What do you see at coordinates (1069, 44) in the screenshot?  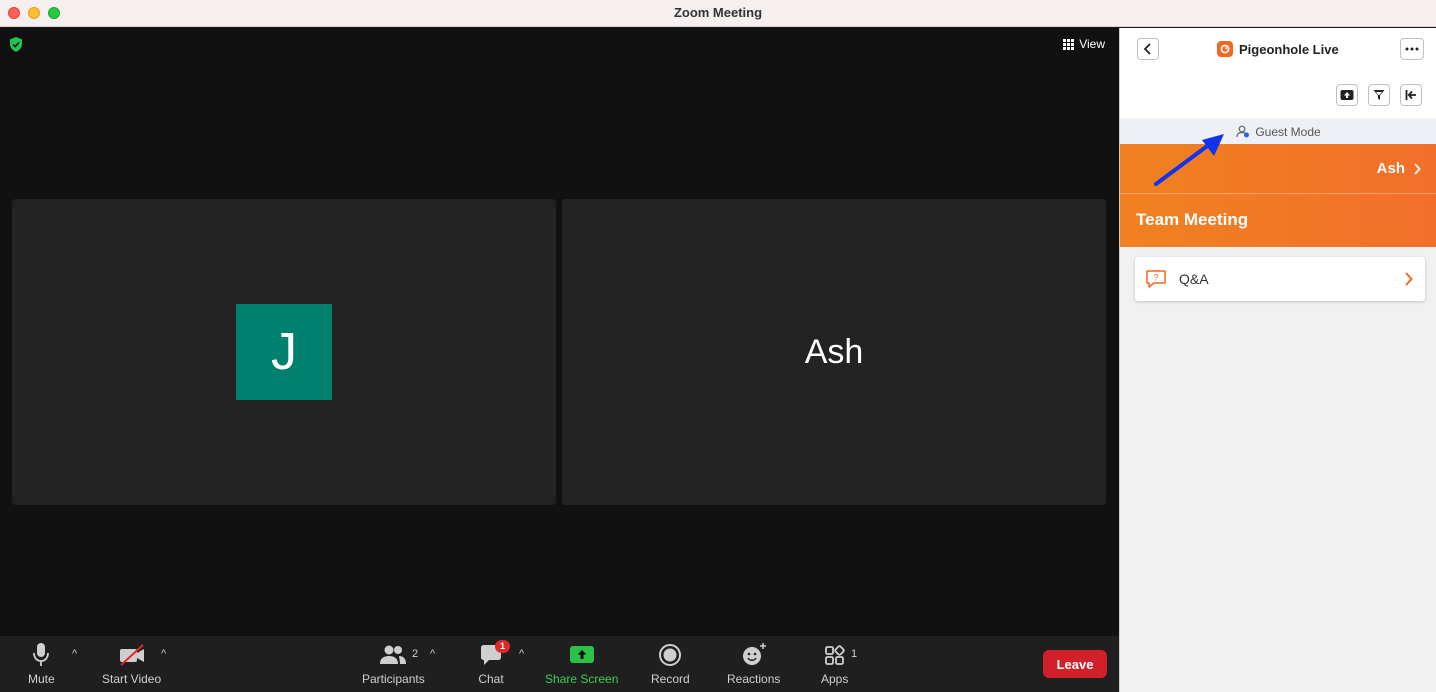 I see `grid-icon` at bounding box center [1069, 44].